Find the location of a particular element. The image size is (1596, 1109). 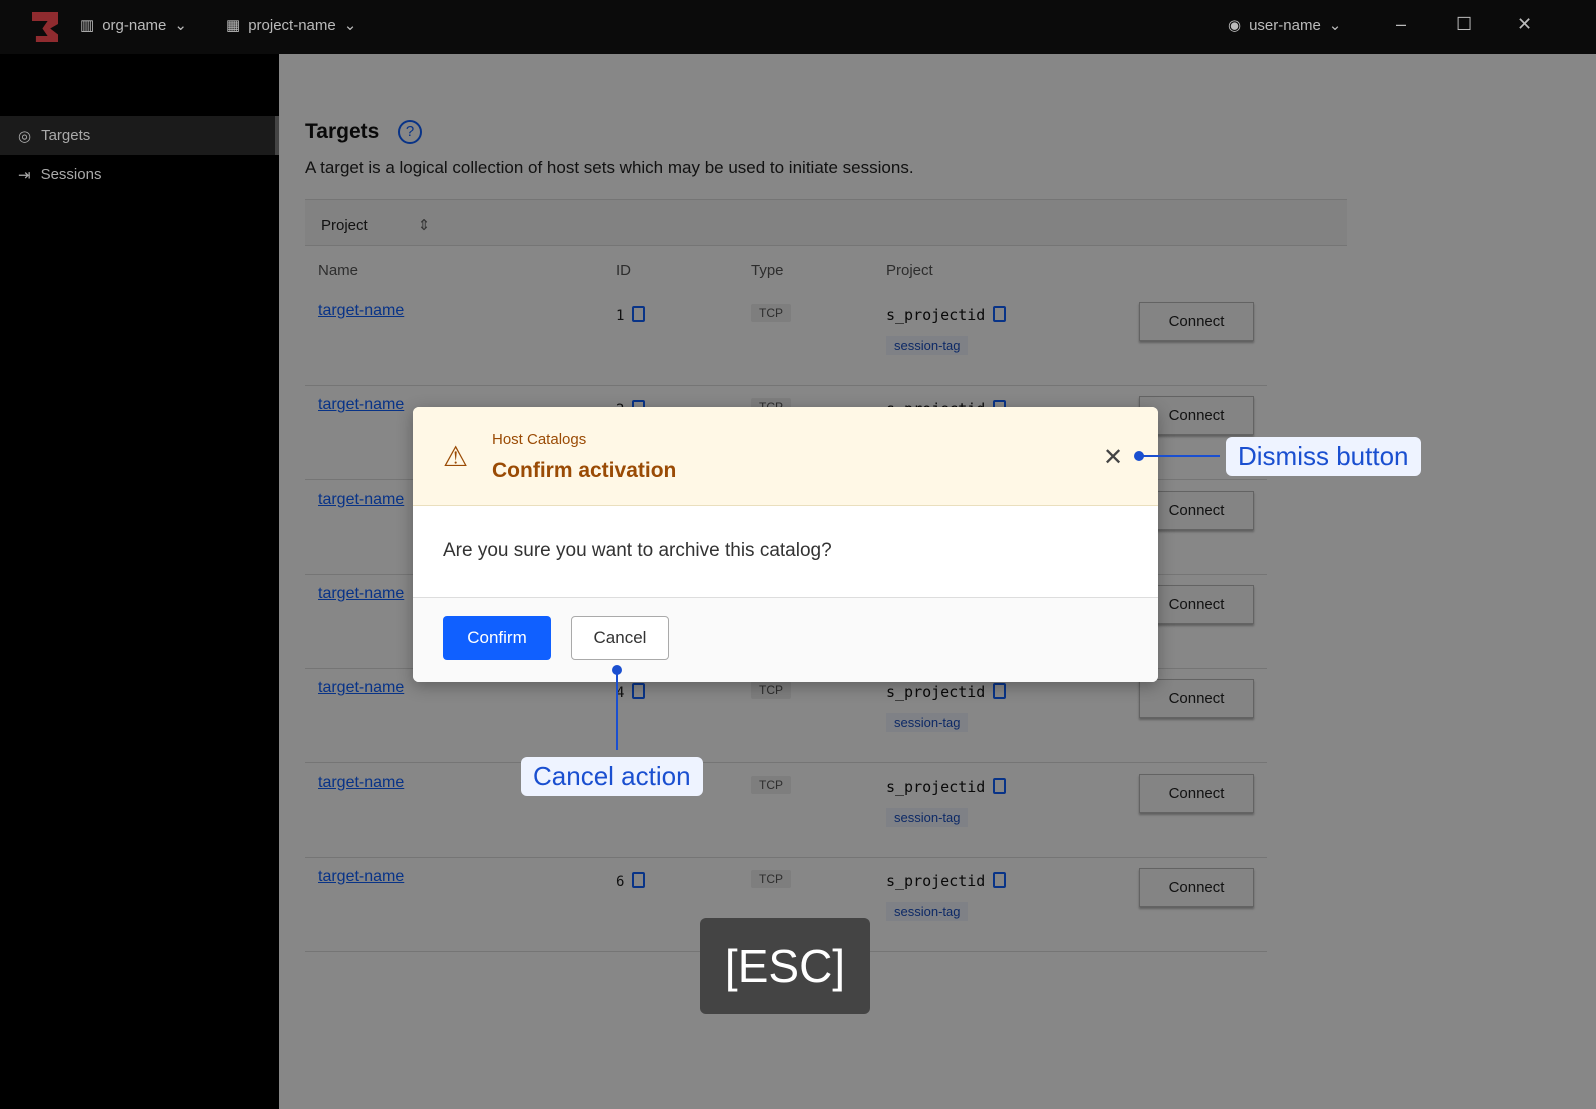

minimize-icon: – is located at coordinates (1401, 24).